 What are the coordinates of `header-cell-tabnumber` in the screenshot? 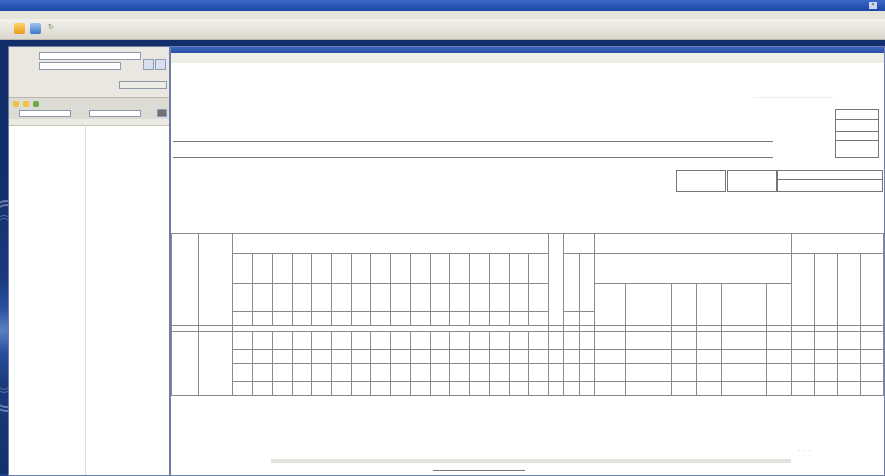 It's located at (216, 279).